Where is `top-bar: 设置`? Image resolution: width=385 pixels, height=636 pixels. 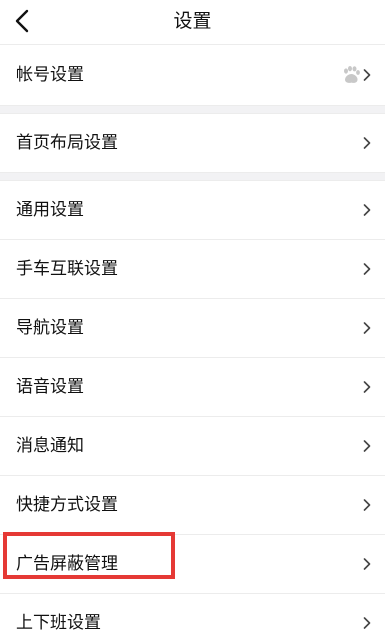 top-bar: 设置 is located at coordinates (192, 22).